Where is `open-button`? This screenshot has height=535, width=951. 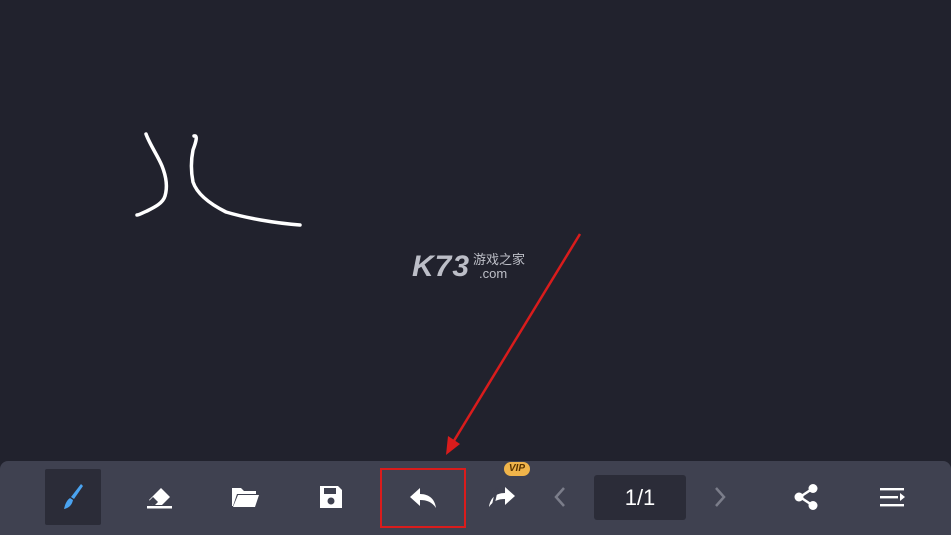
open-button is located at coordinates (245, 497).